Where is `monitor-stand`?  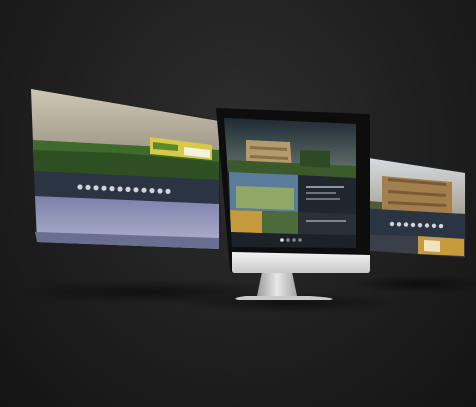 monitor-stand is located at coordinates (277, 284).